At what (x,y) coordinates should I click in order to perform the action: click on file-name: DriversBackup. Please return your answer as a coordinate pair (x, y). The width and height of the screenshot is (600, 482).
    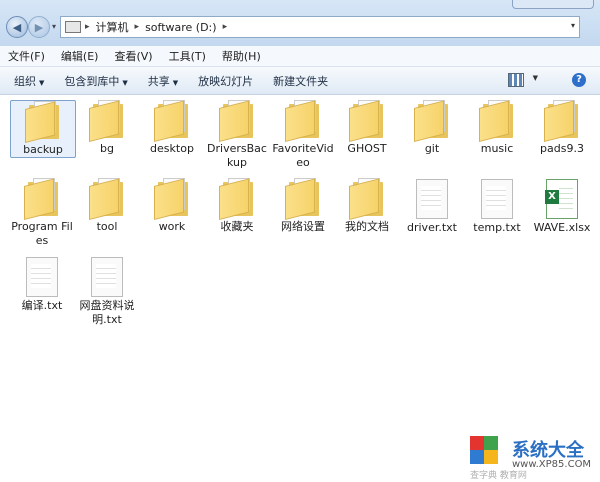
    Looking at the image, I should click on (237, 155).